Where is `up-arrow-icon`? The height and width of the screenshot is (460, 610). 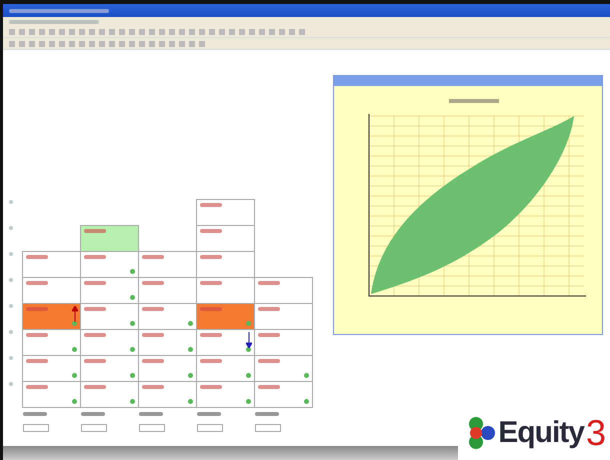
up-arrow-icon is located at coordinates (75, 314).